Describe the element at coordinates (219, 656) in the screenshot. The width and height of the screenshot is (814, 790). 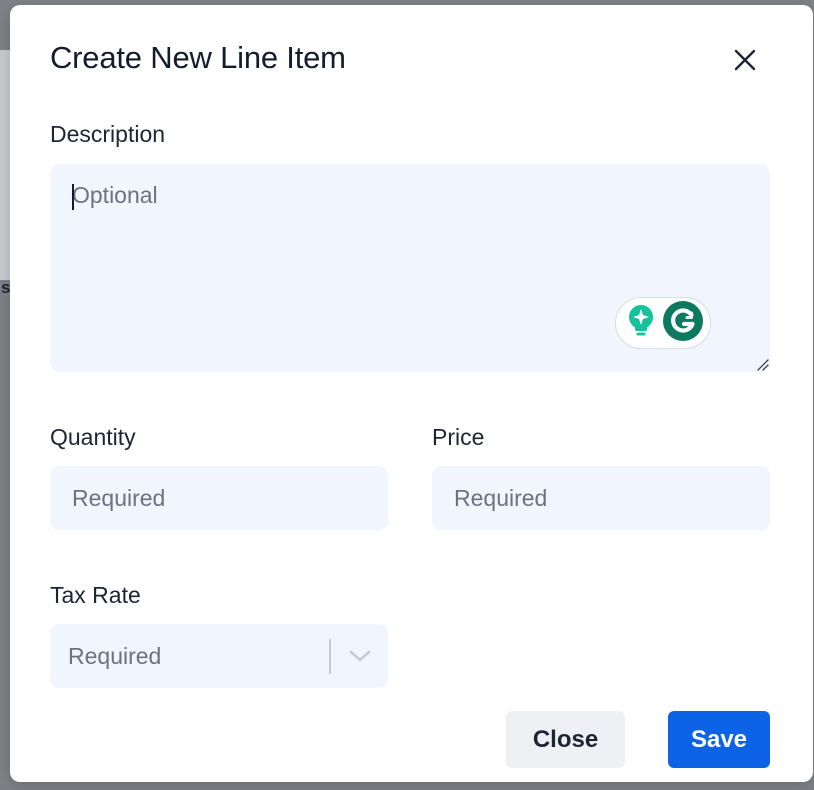
I see `tax-rate-select: Required` at that location.